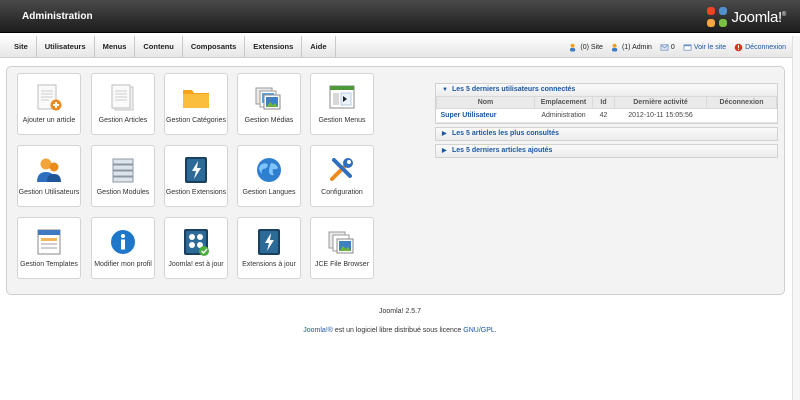 The width and height of the screenshot is (800, 400). What do you see at coordinates (196, 99) in the screenshot?
I see `folder-icon` at bounding box center [196, 99].